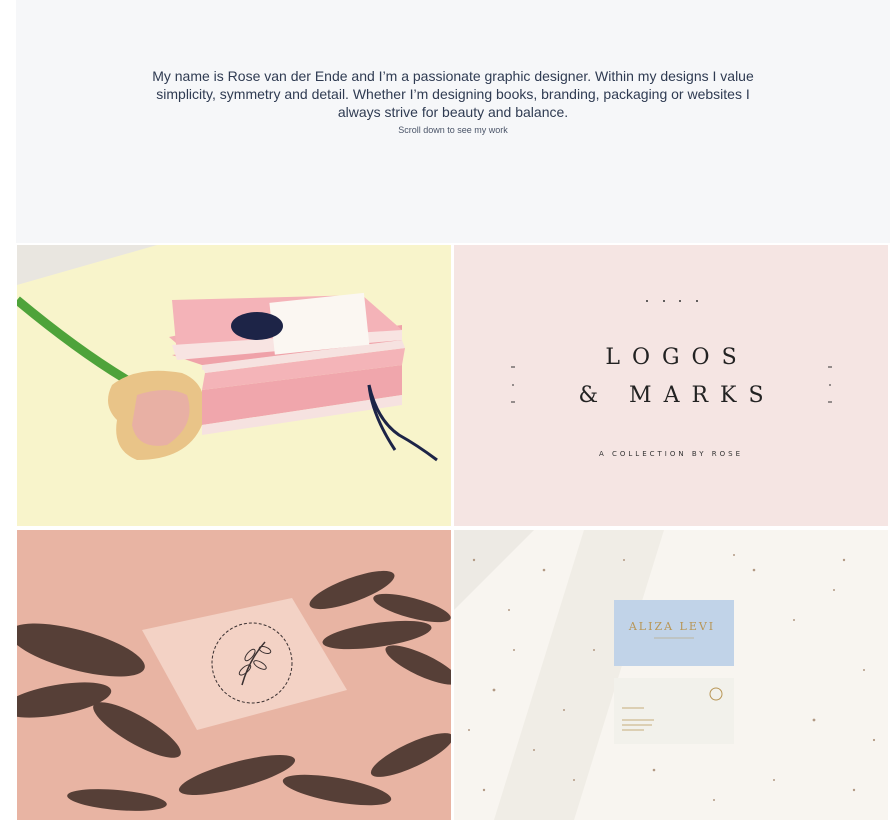 This screenshot has height=822, width=895. What do you see at coordinates (453, 130) in the screenshot?
I see `scroll-down-link: Scroll down to see my work` at bounding box center [453, 130].